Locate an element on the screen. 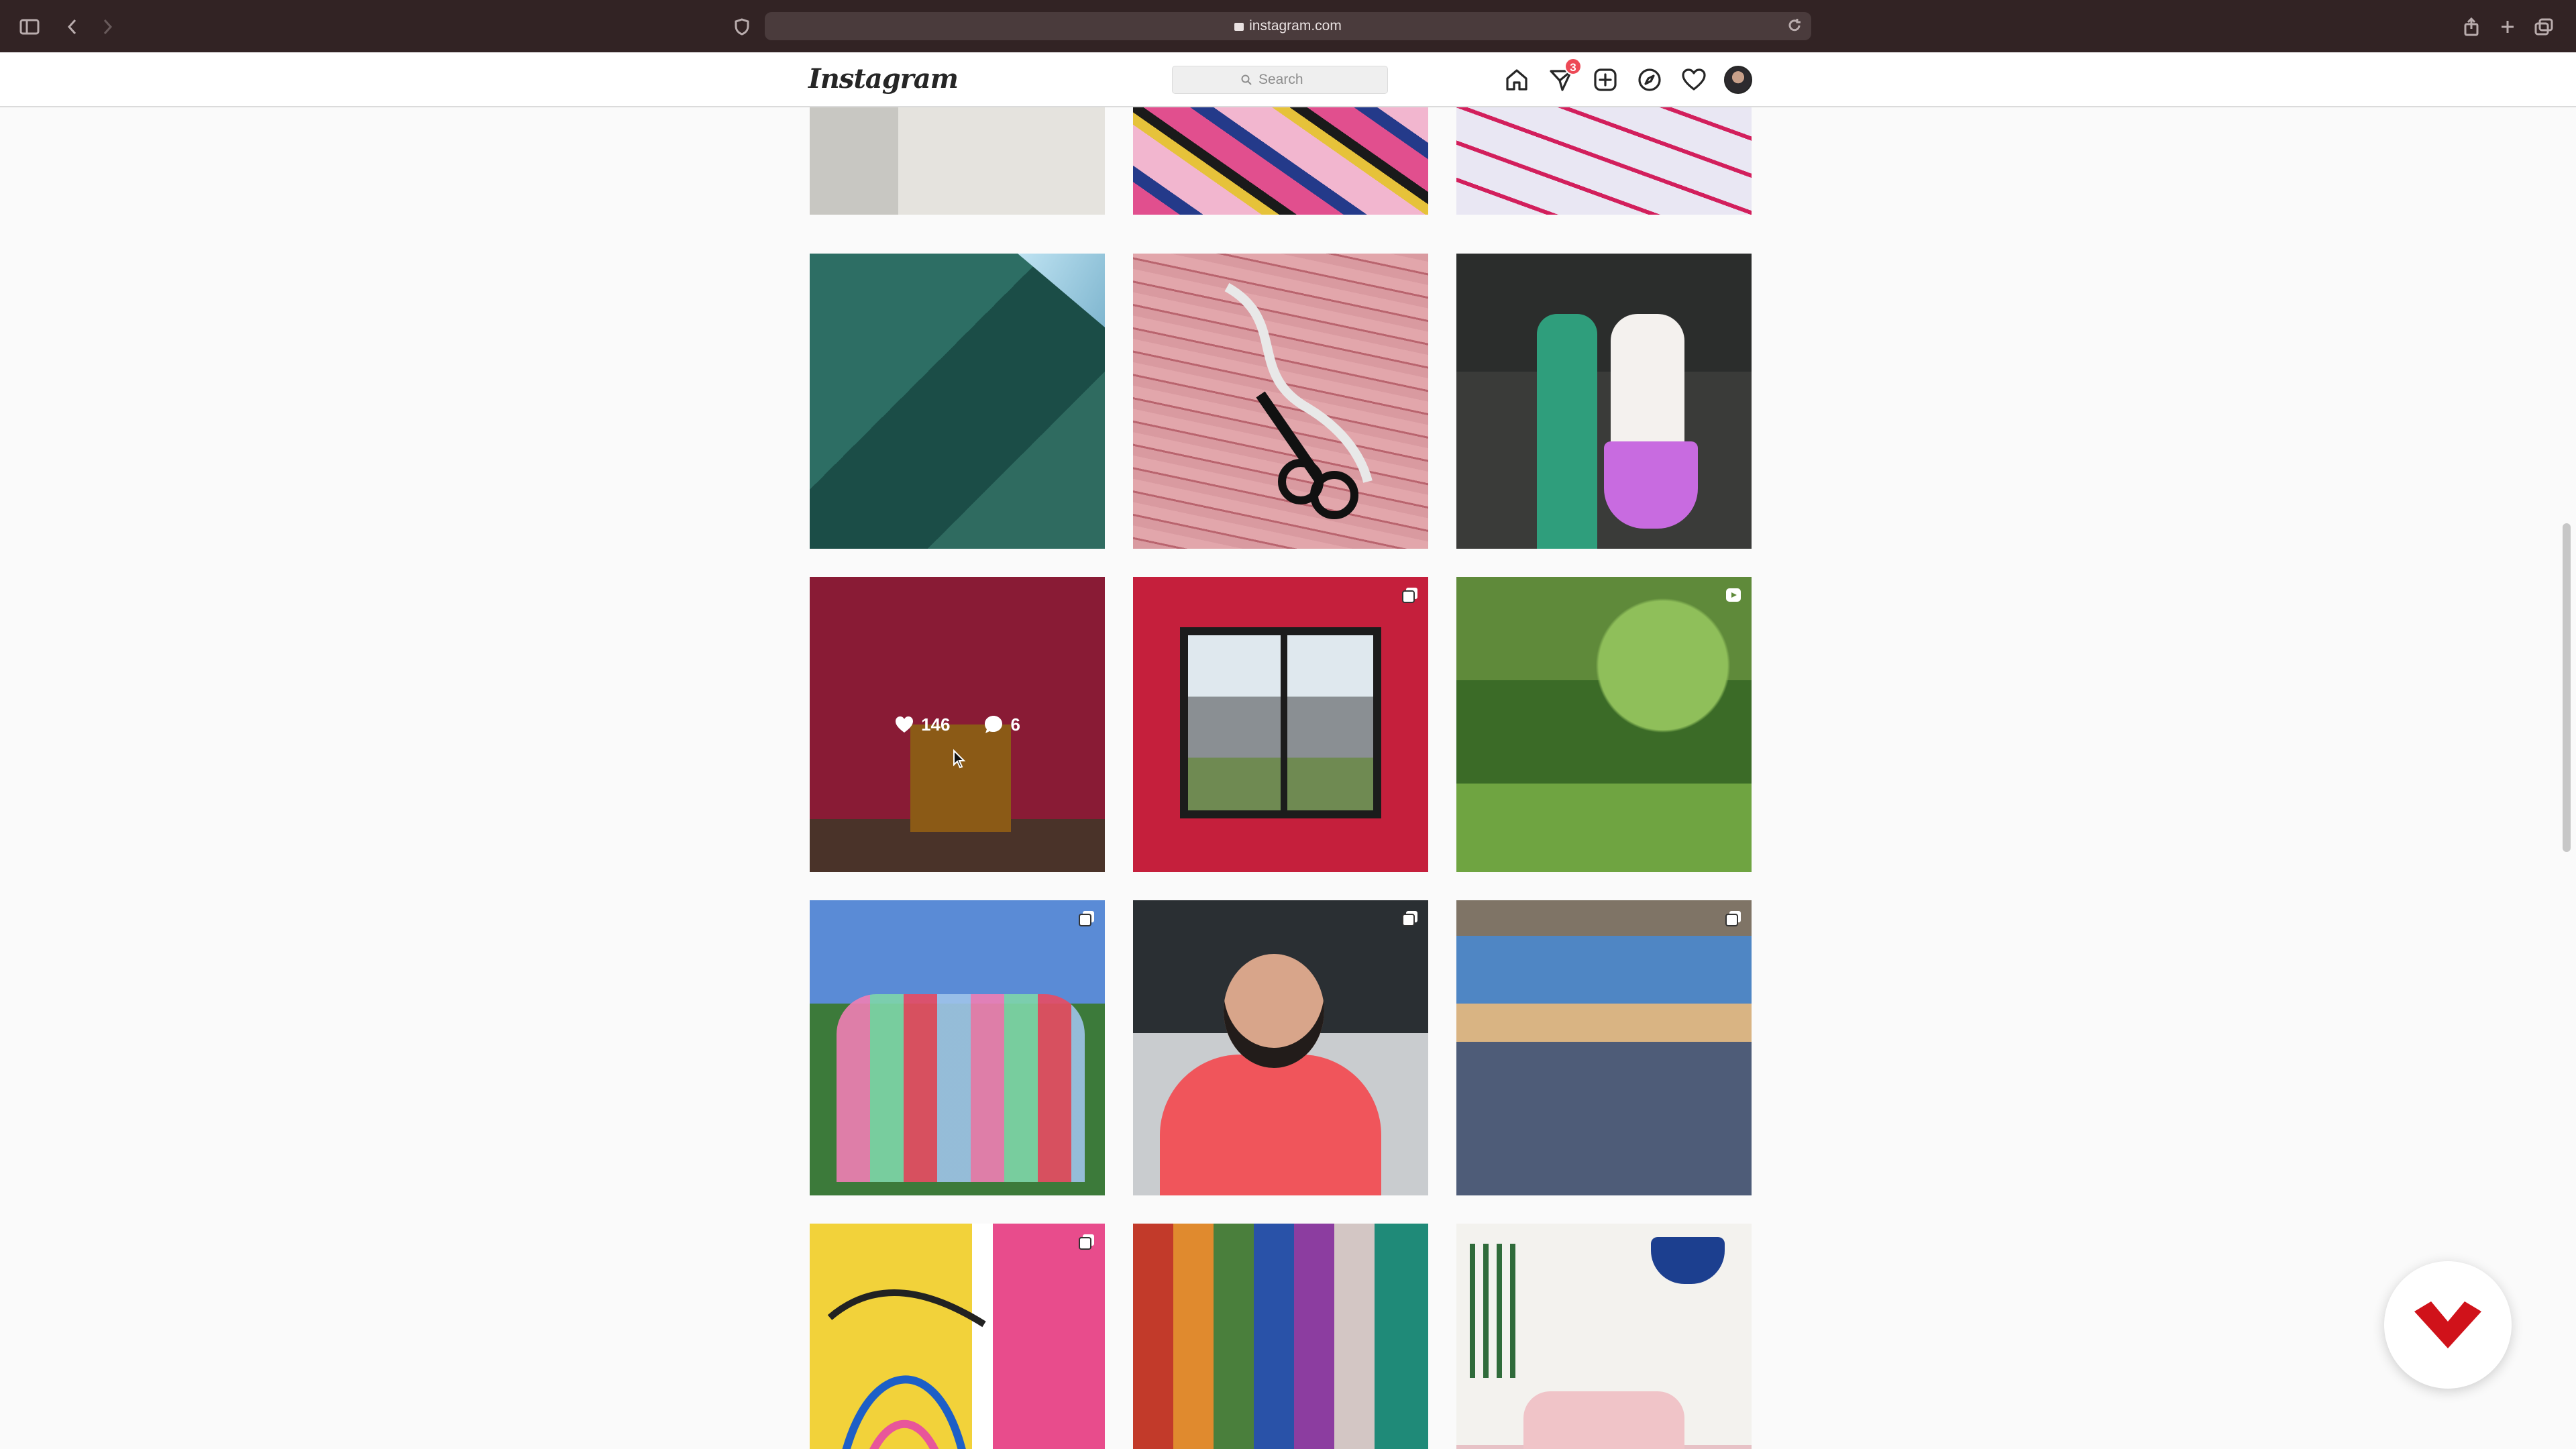  new-tab-icon is located at coordinates (2507, 26).